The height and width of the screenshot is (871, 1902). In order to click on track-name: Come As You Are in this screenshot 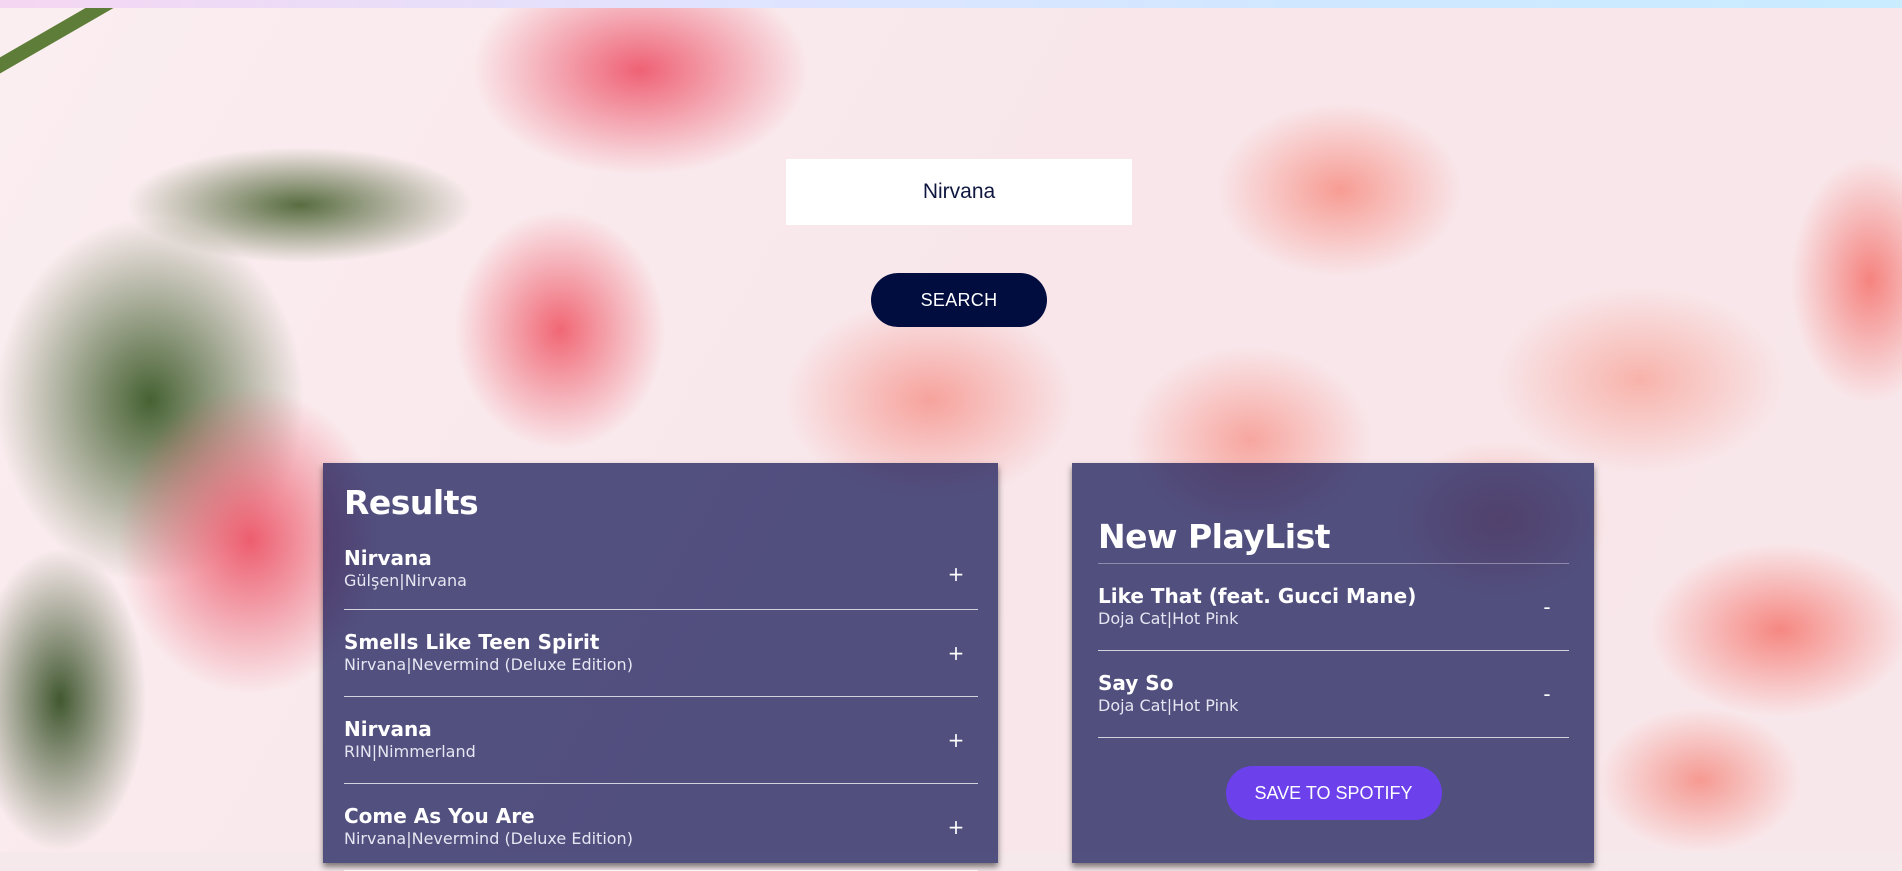, I will do `click(439, 816)`.